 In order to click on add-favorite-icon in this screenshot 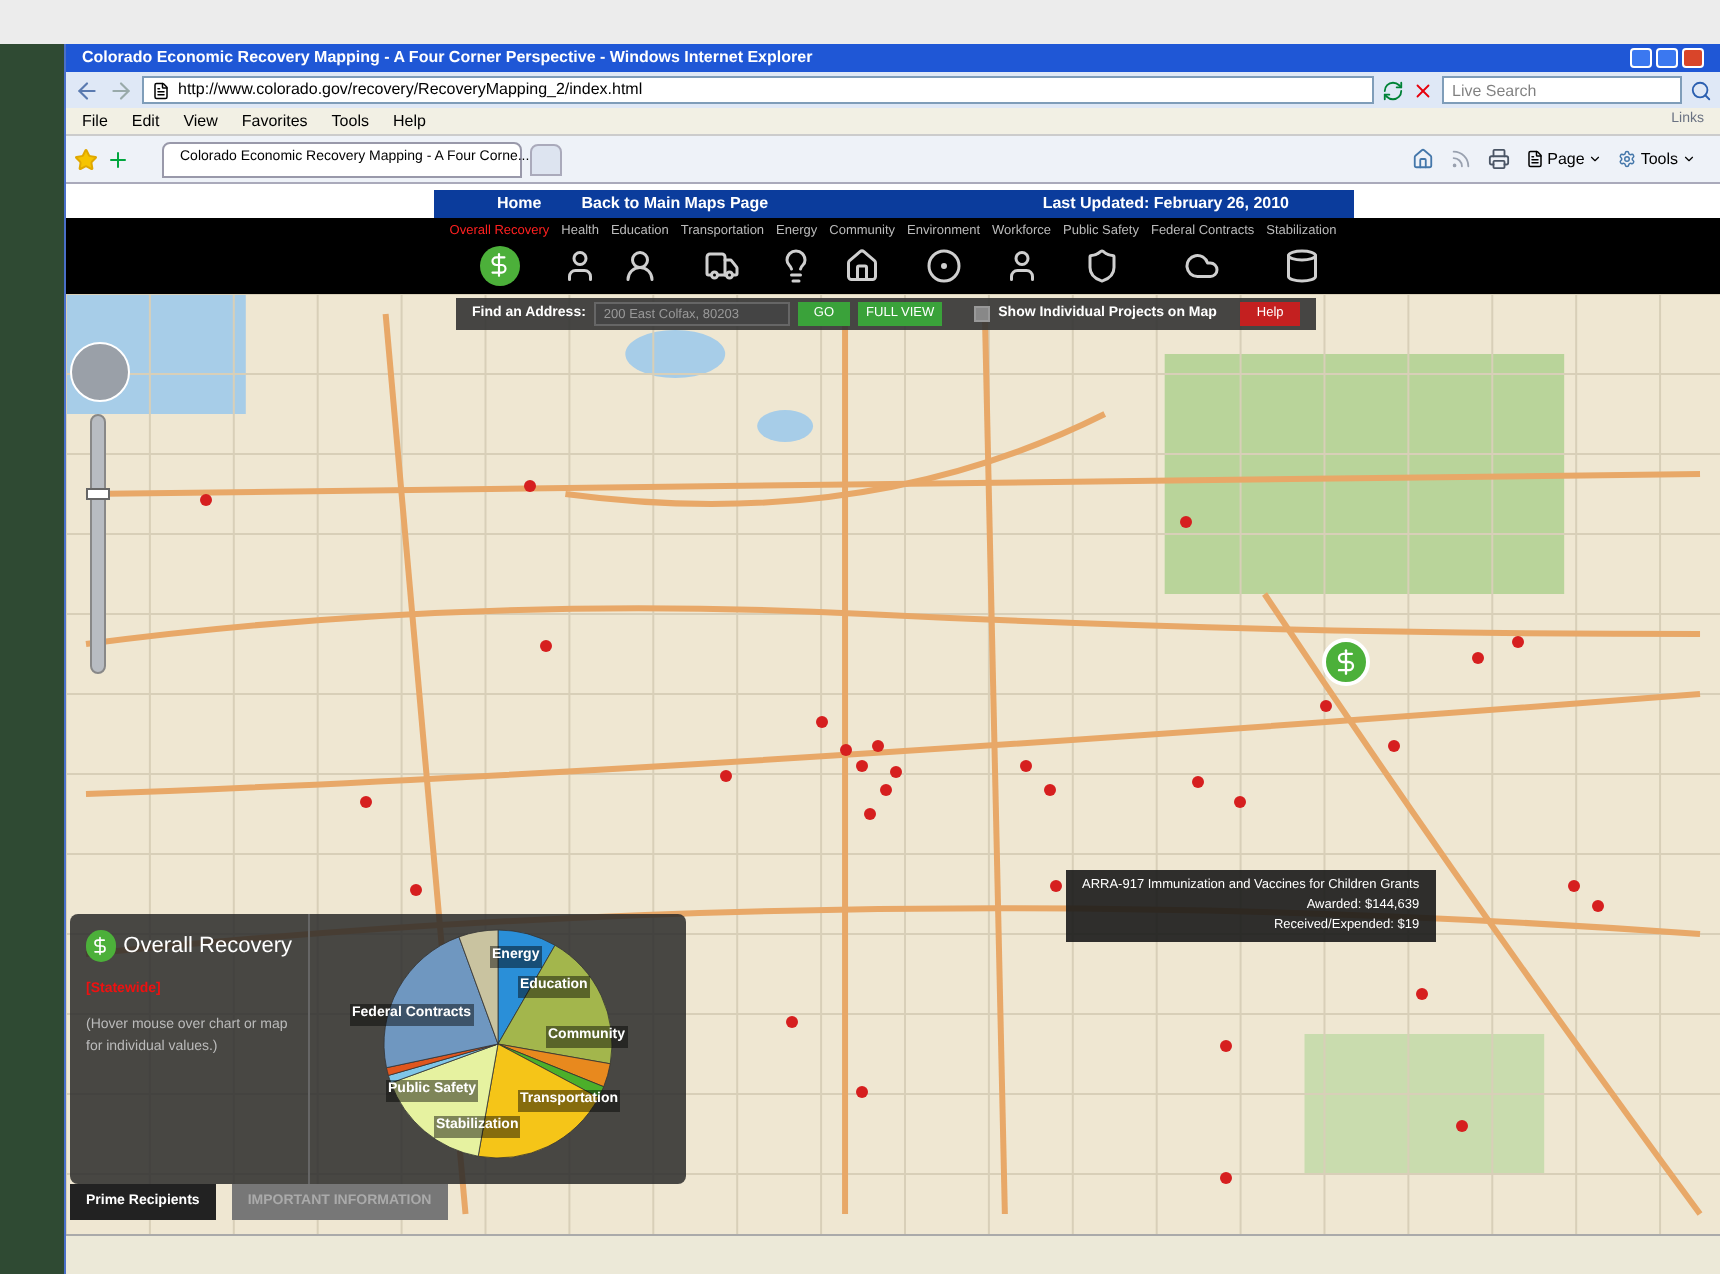, I will do `click(118, 159)`.